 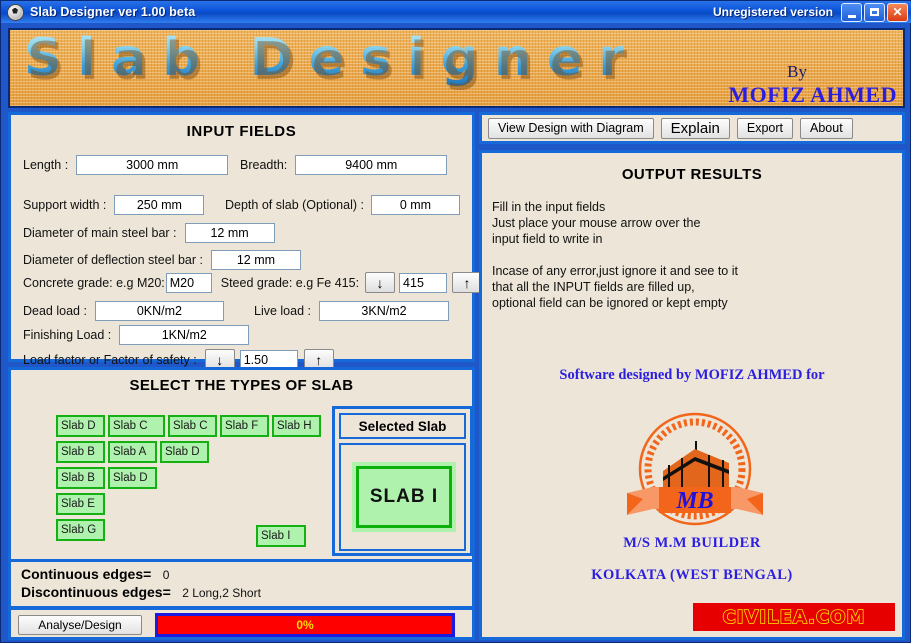 I want to click on discontinuous-edges-value: 2 Long,2 Short, so click(x=221, y=593).